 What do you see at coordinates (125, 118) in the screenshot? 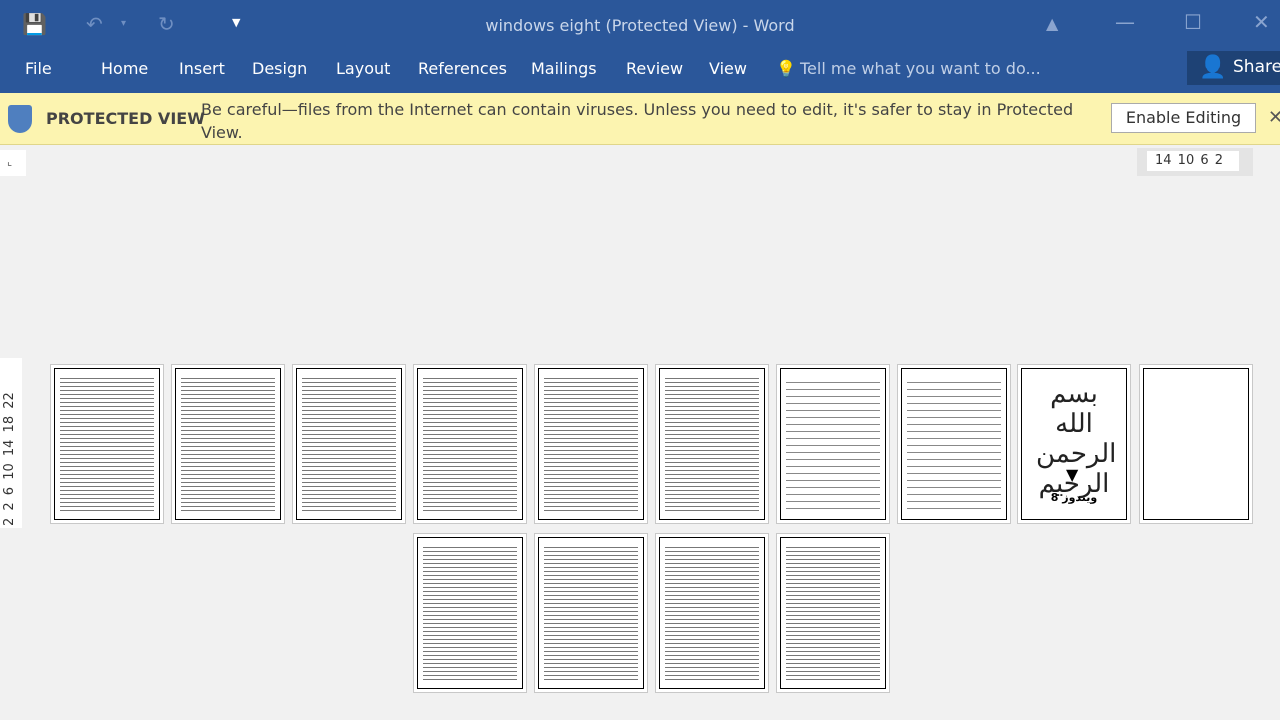
I see `protected-view-title: PROTECTED VIEW` at bounding box center [125, 118].